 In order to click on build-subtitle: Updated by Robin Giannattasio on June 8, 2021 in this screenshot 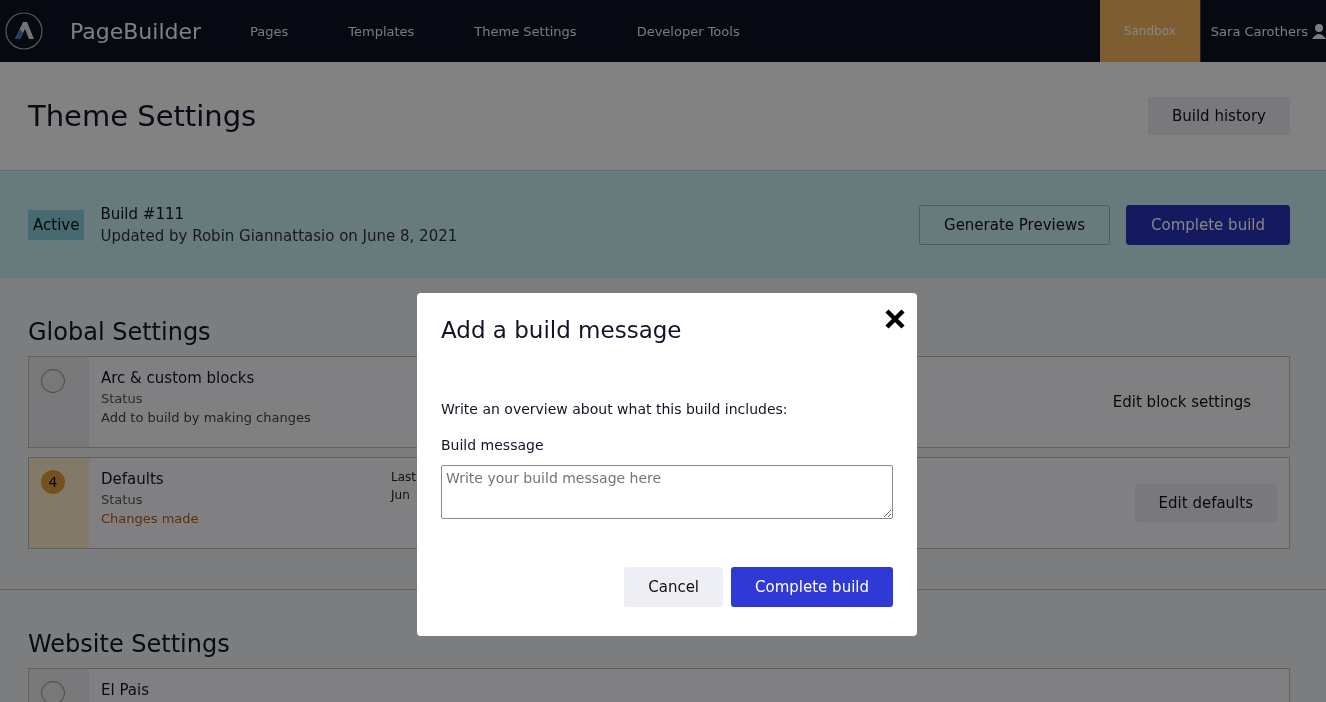, I will do `click(279, 235)`.